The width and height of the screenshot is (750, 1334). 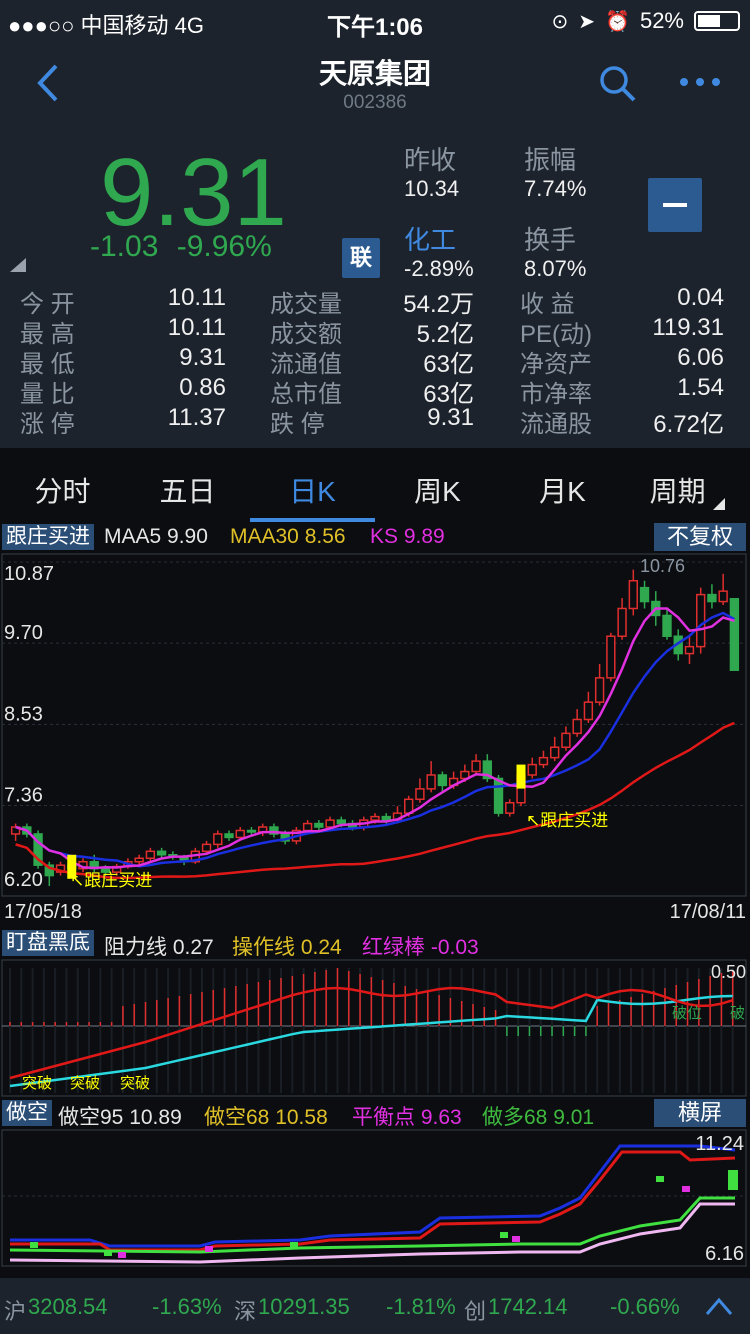 What do you see at coordinates (700, 1113) in the screenshot?
I see `landscape-button: 横屏` at bounding box center [700, 1113].